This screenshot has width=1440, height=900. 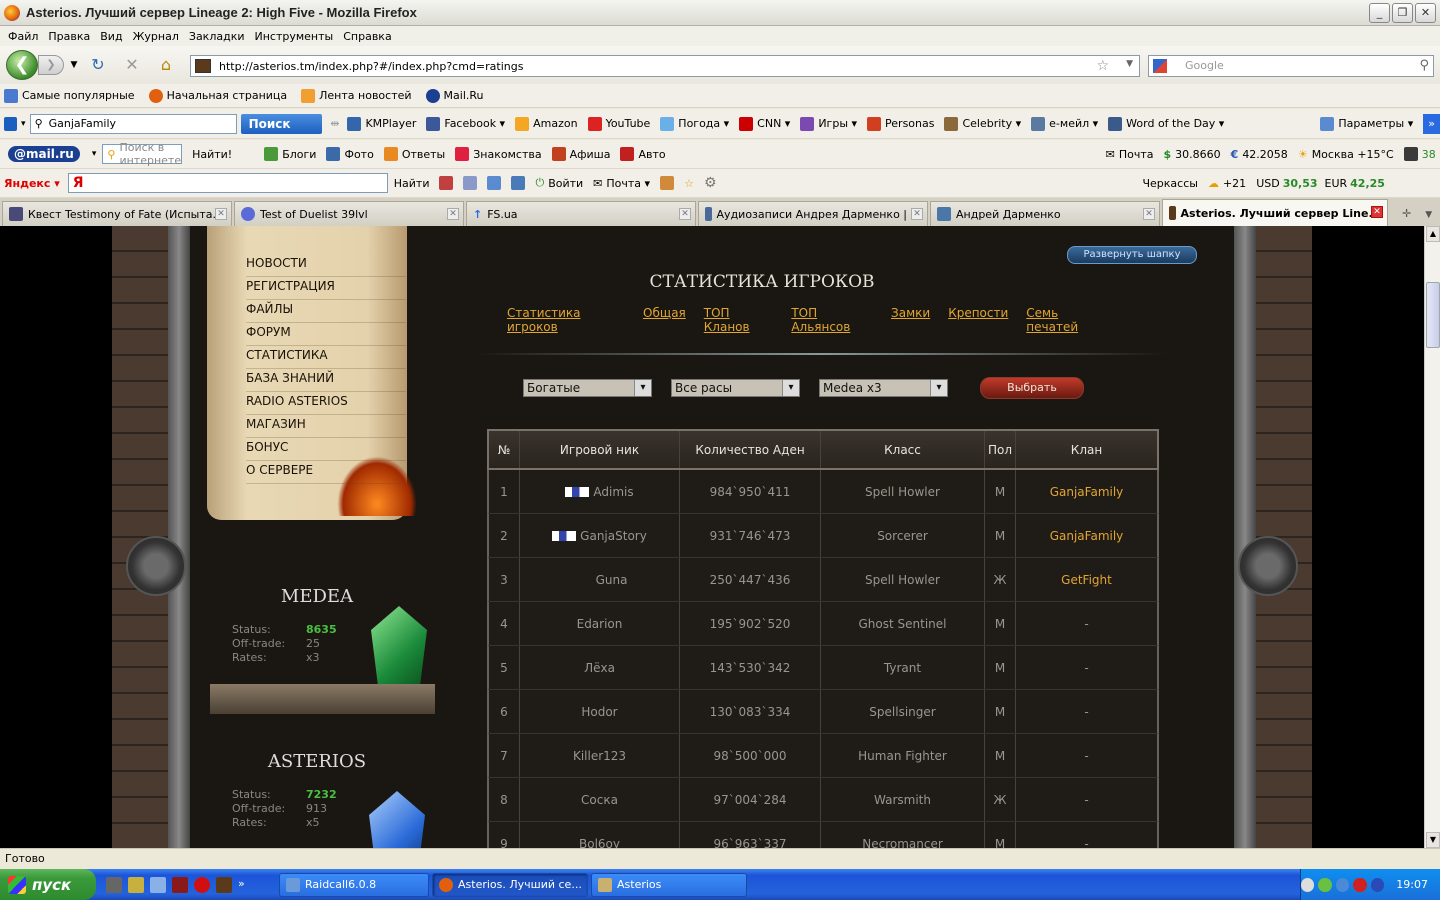 I want to click on quicklaunch-more-icon: », so click(x=241, y=885).